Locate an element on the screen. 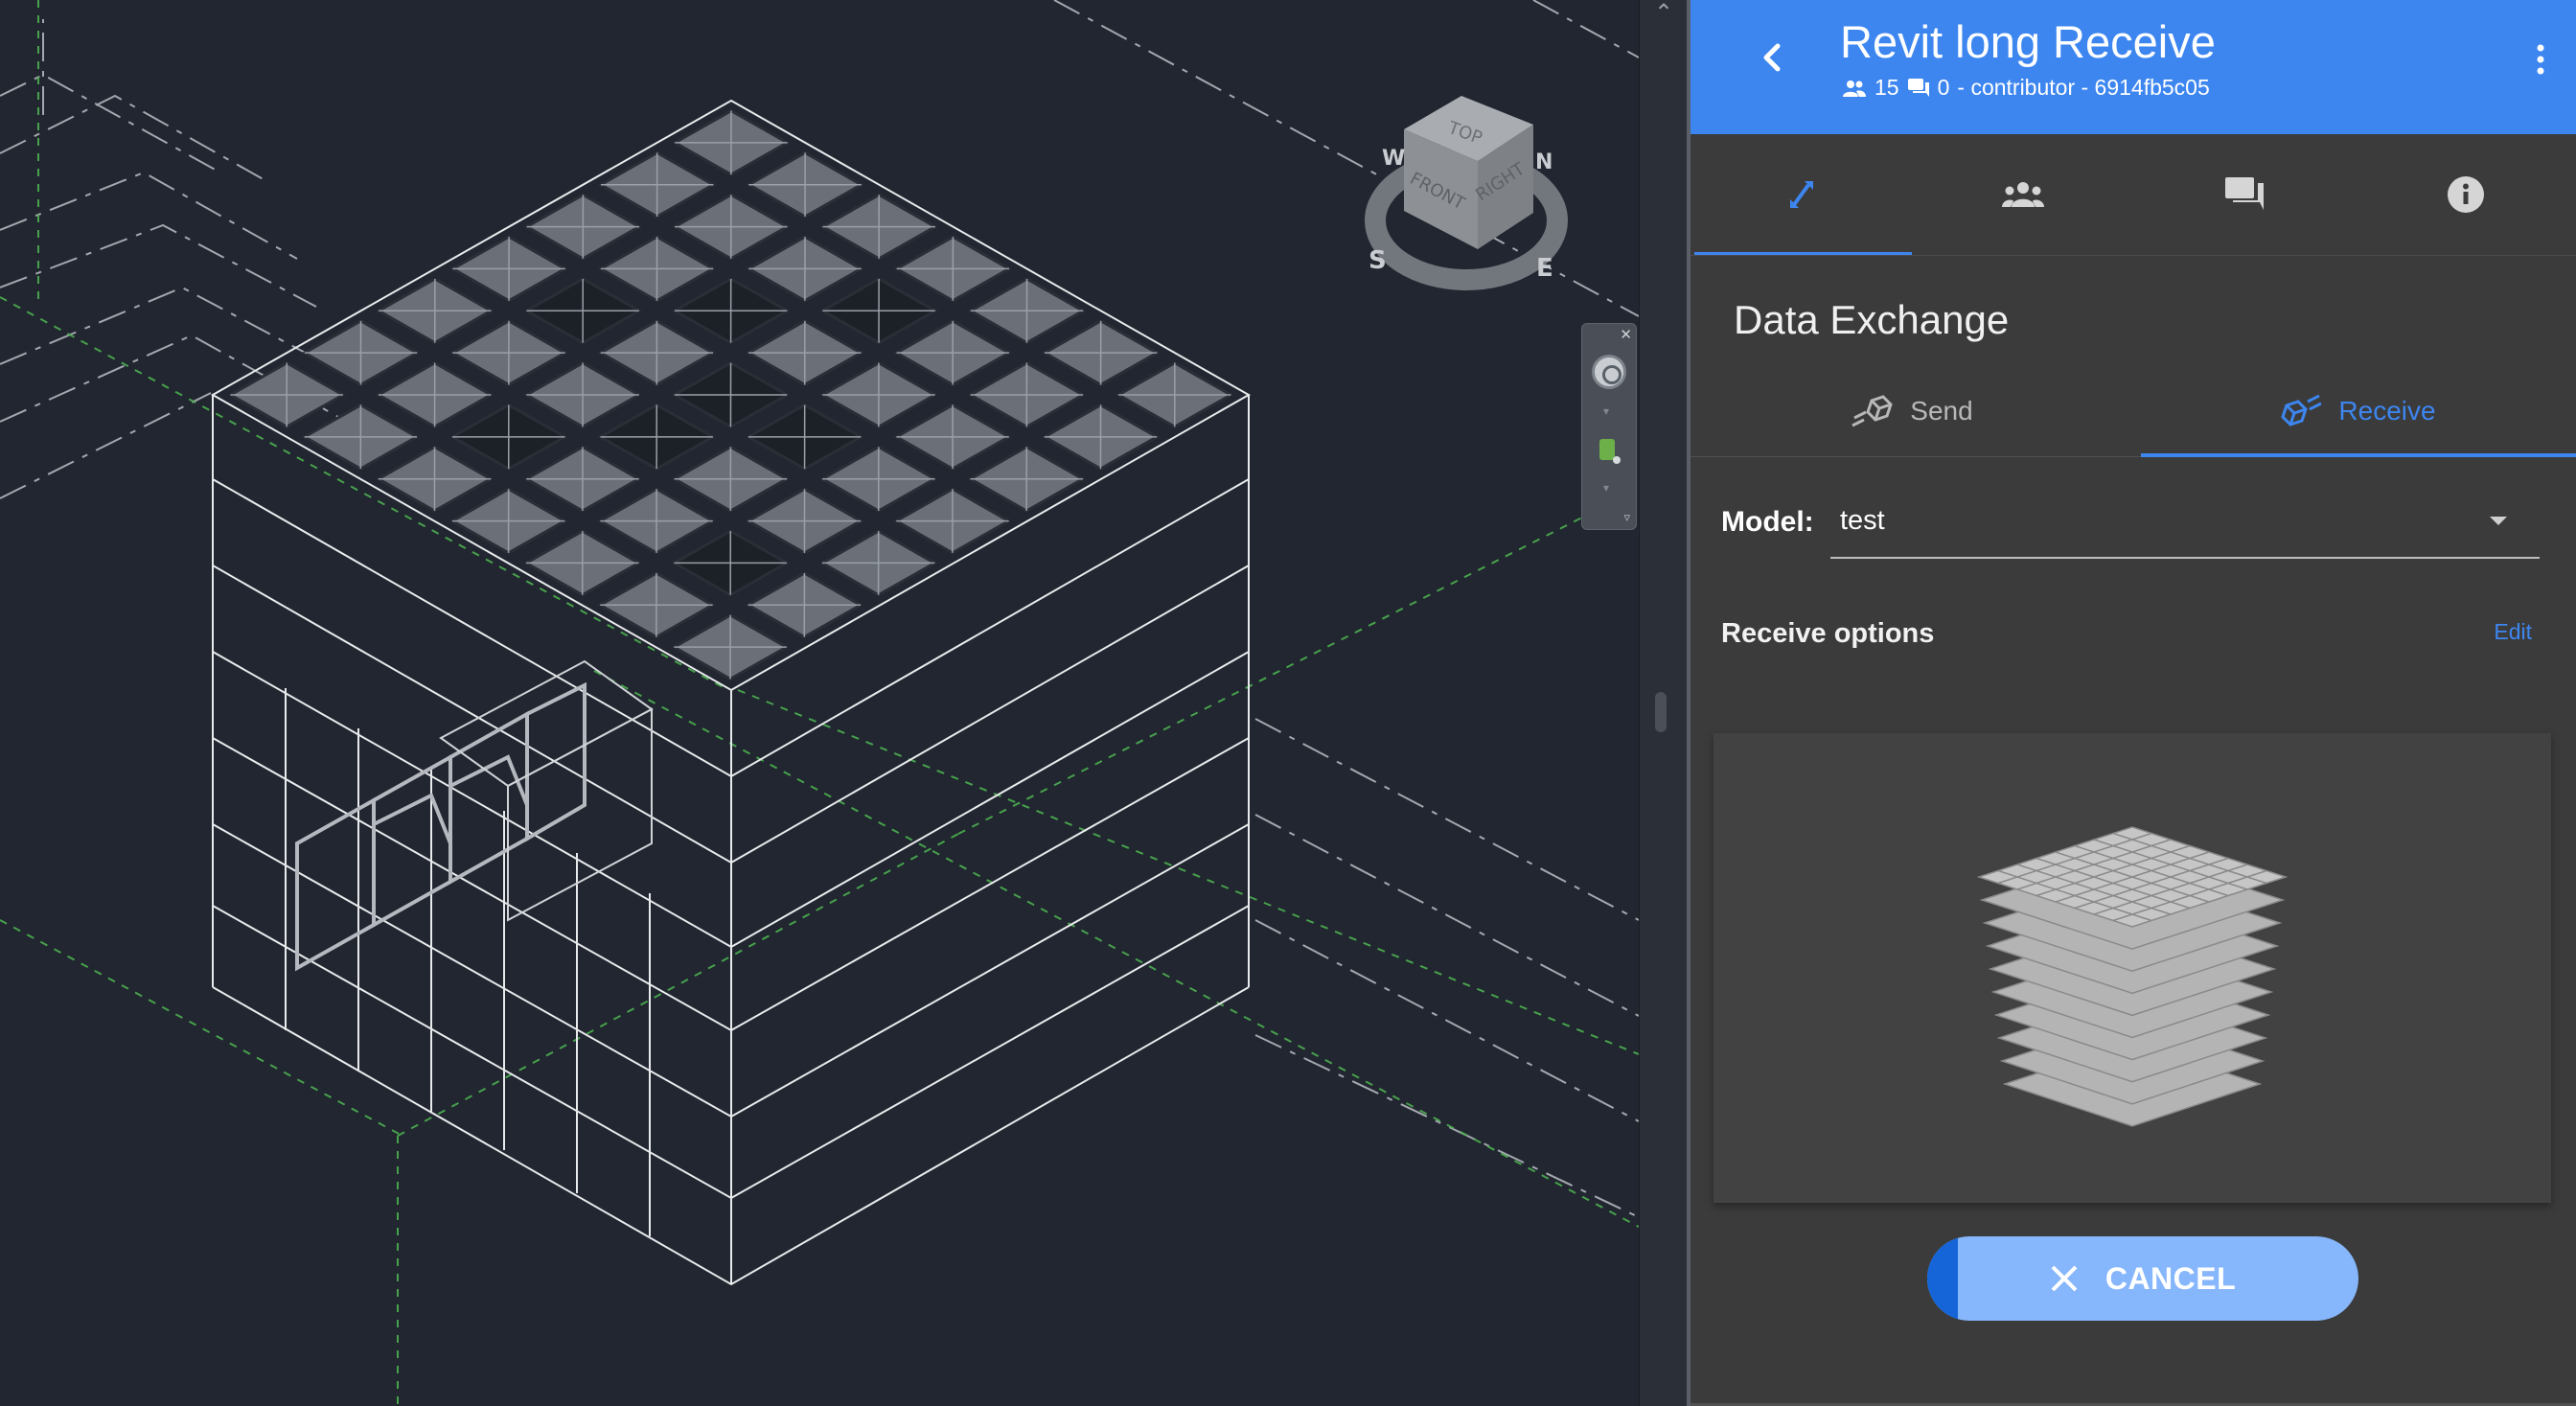  stream-title: Revit long Receive is located at coordinates (2028, 41).